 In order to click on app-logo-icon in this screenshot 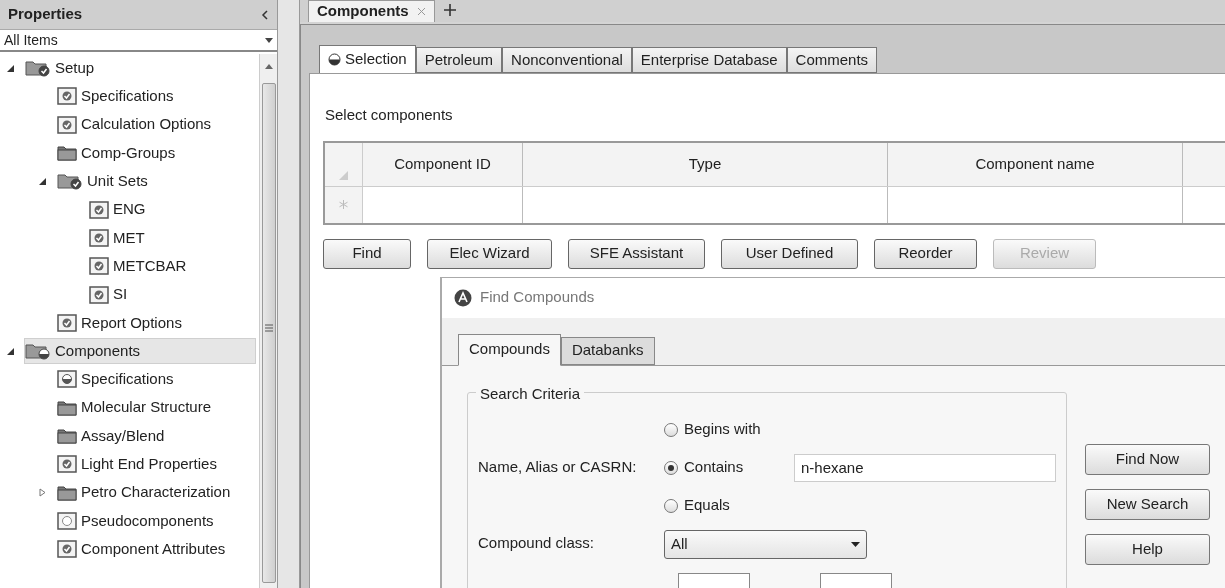, I will do `click(463, 297)`.